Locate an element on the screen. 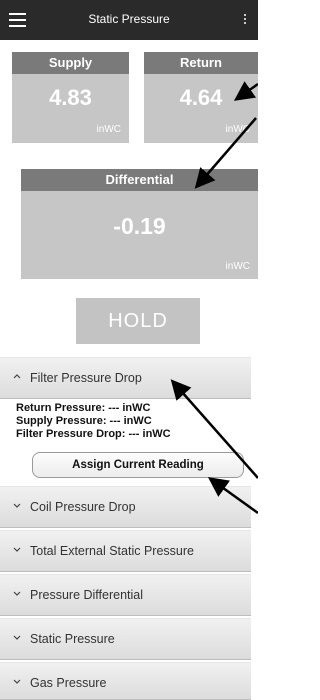 The height and width of the screenshot is (700, 320). accordion-filter-pressure-drop-label: Filter Pressure Drop is located at coordinates (86, 378).